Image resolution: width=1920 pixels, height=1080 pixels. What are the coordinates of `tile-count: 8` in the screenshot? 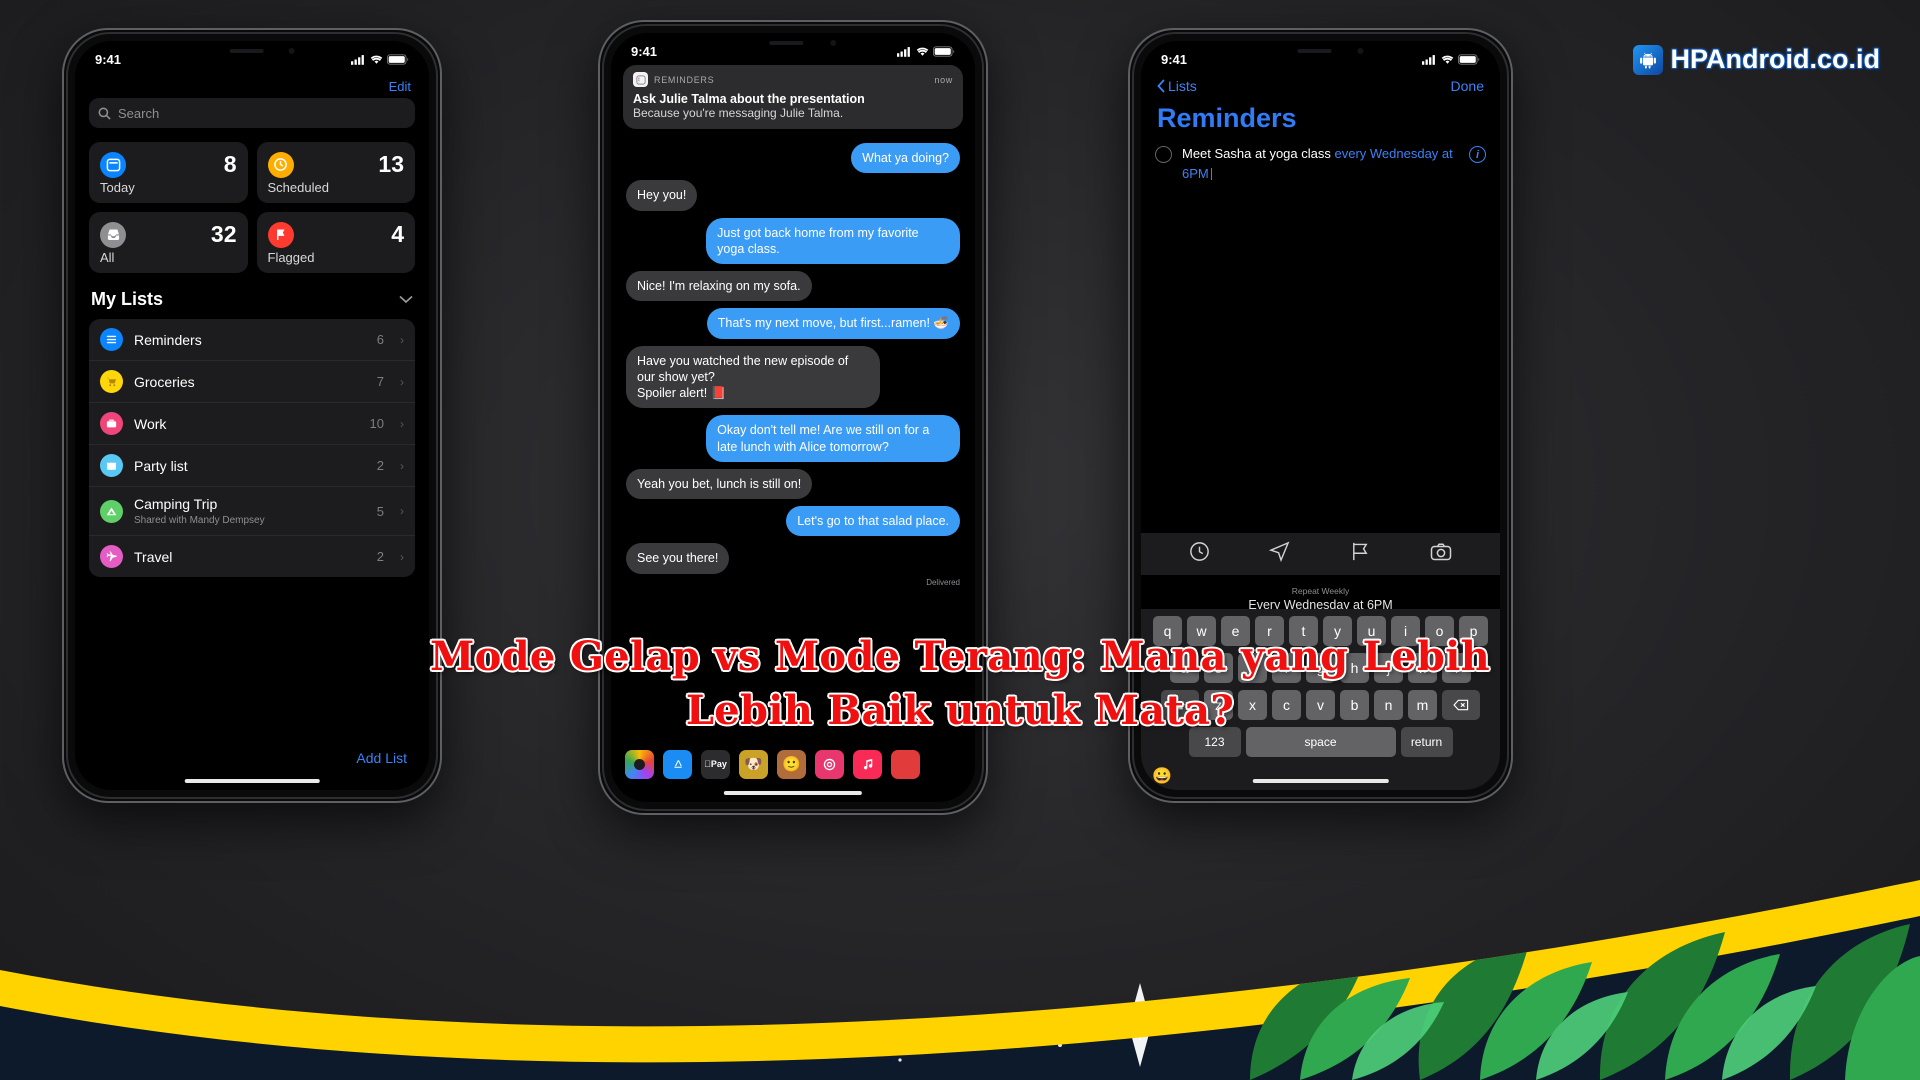 It's located at (230, 164).